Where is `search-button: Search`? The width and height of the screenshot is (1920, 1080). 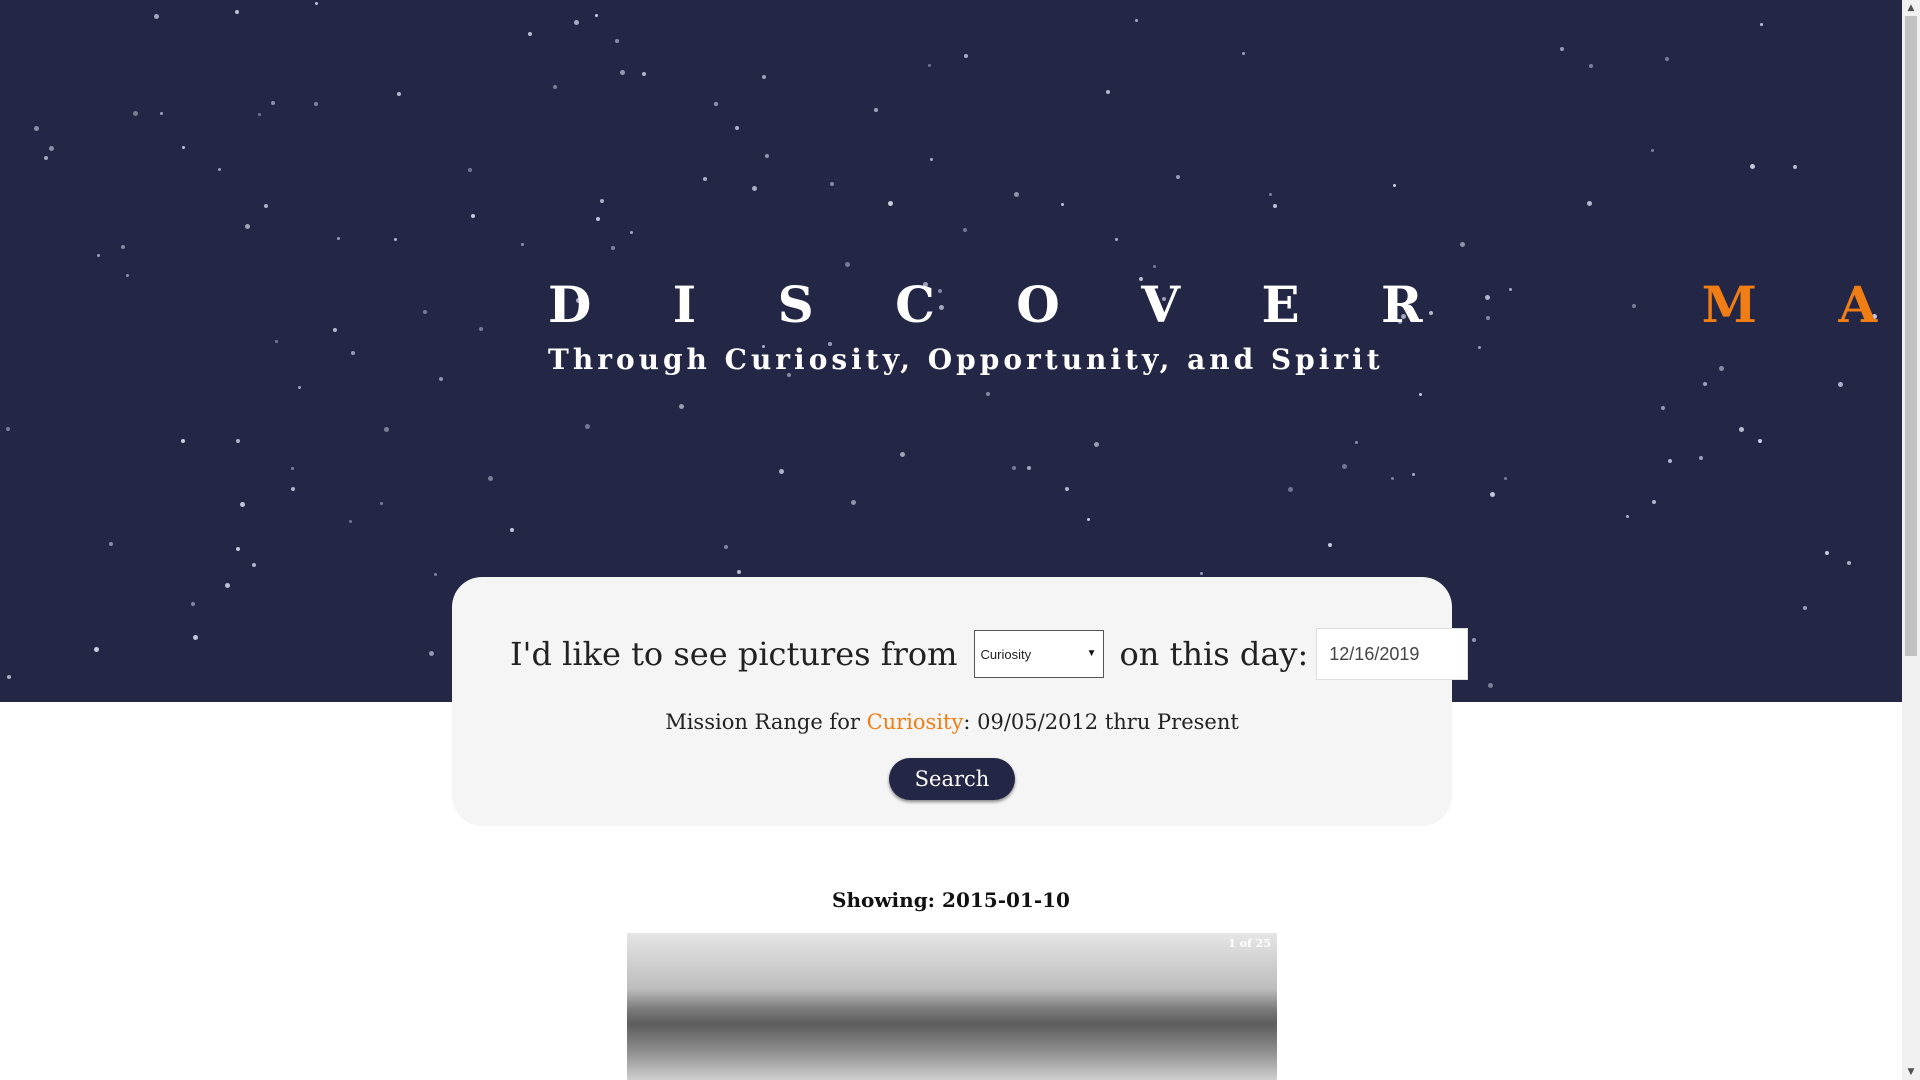 search-button: Search is located at coordinates (952, 779).